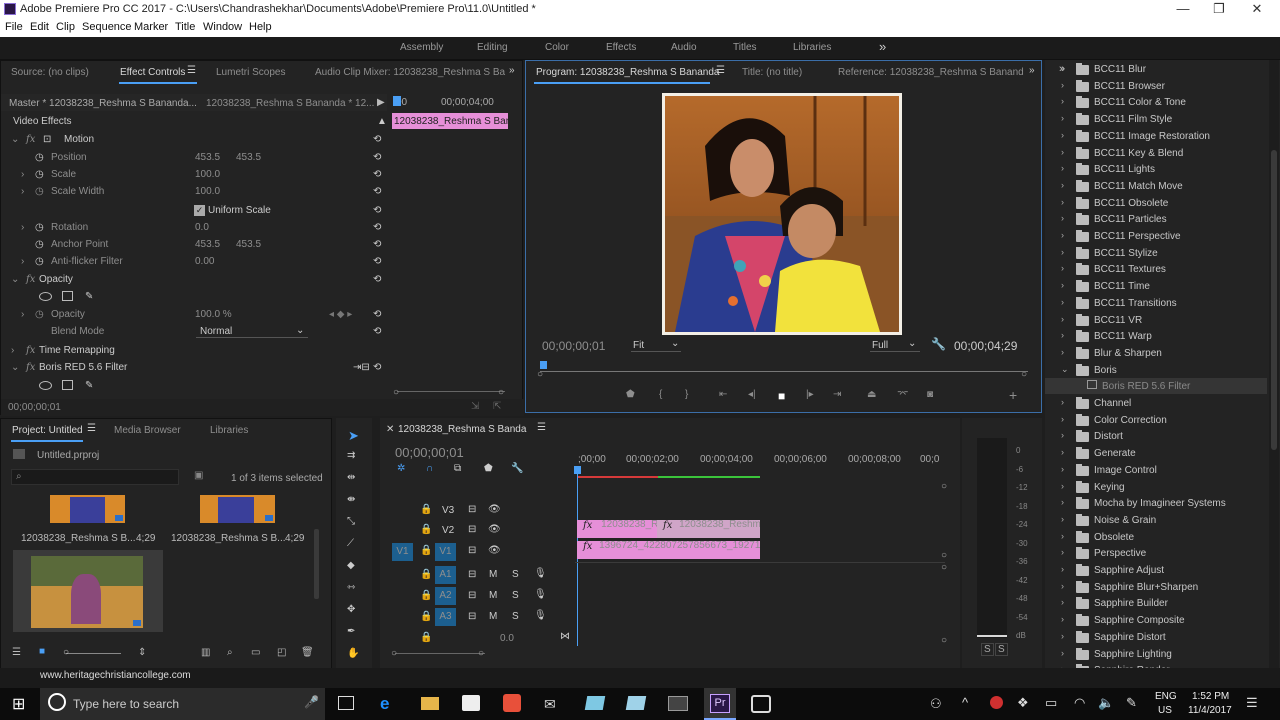  What do you see at coordinates (39, 227) in the screenshot?
I see `stopwatch-icon: ◷` at bounding box center [39, 227].